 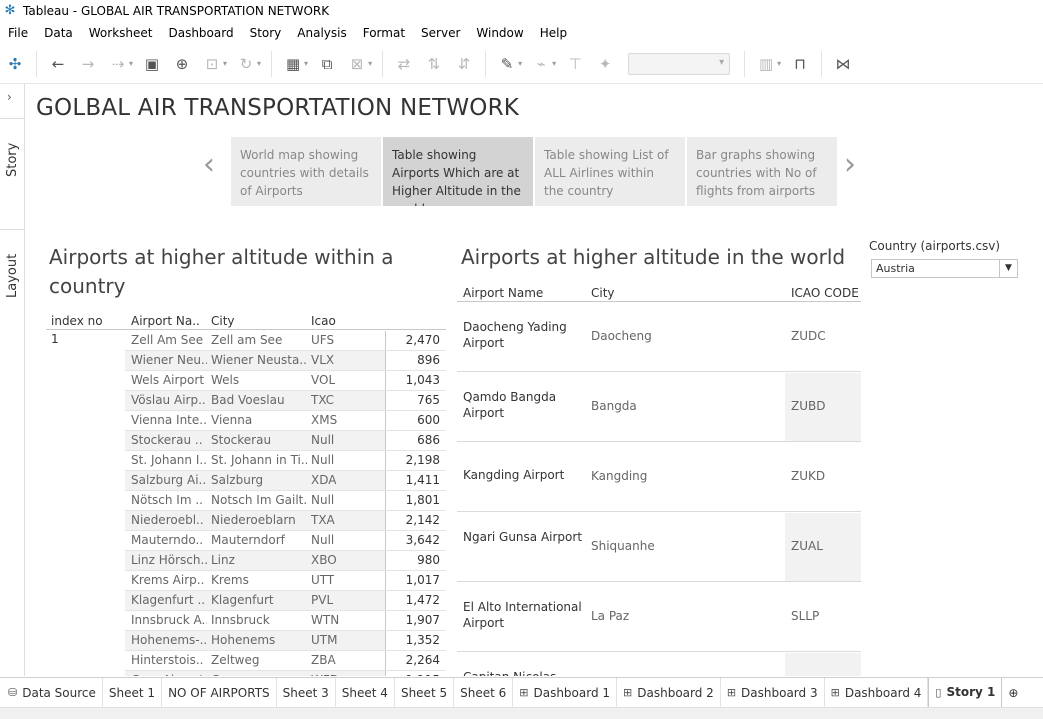 I want to click on tab-dashboard-2: ⊞ Dashboard 2, so click(x=669, y=692).